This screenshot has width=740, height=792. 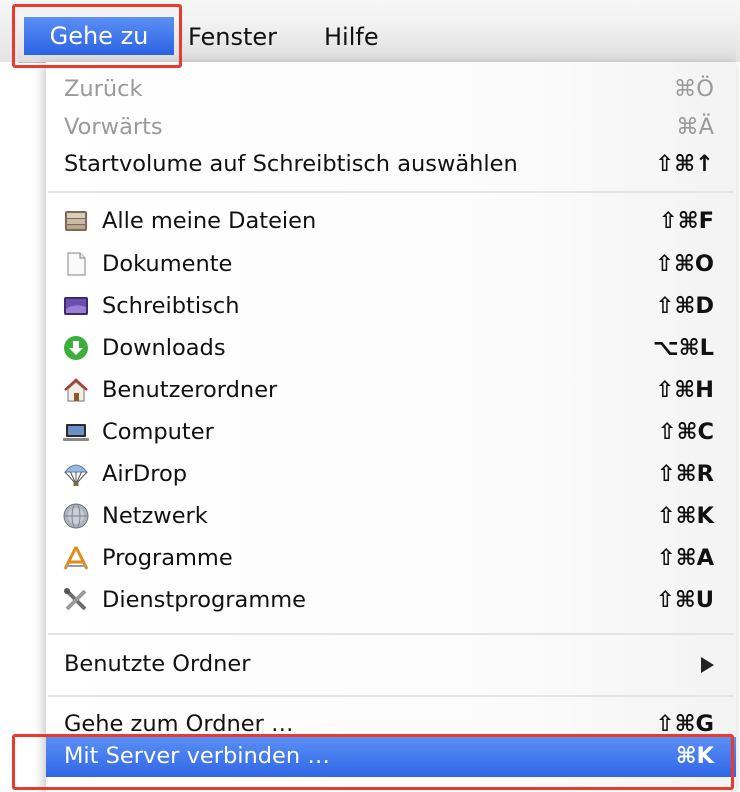 What do you see at coordinates (76, 516) in the screenshot?
I see `network-icon` at bounding box center [76, 516].